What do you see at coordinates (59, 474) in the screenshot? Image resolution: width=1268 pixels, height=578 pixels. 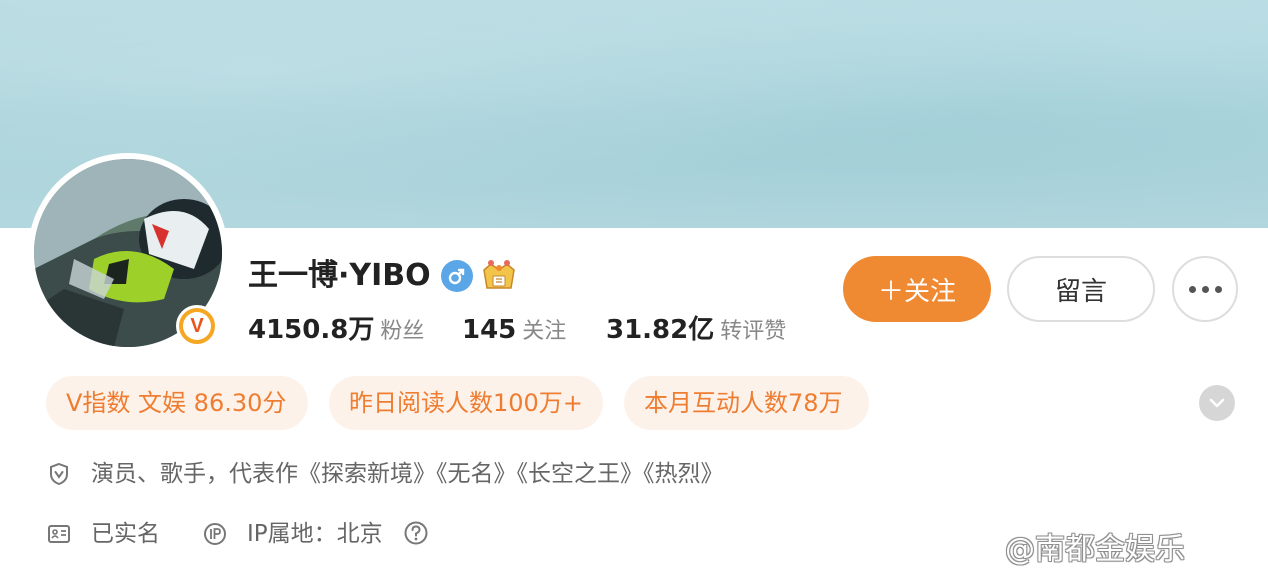 I see `shield-icon` at bounding box center [59, 474].